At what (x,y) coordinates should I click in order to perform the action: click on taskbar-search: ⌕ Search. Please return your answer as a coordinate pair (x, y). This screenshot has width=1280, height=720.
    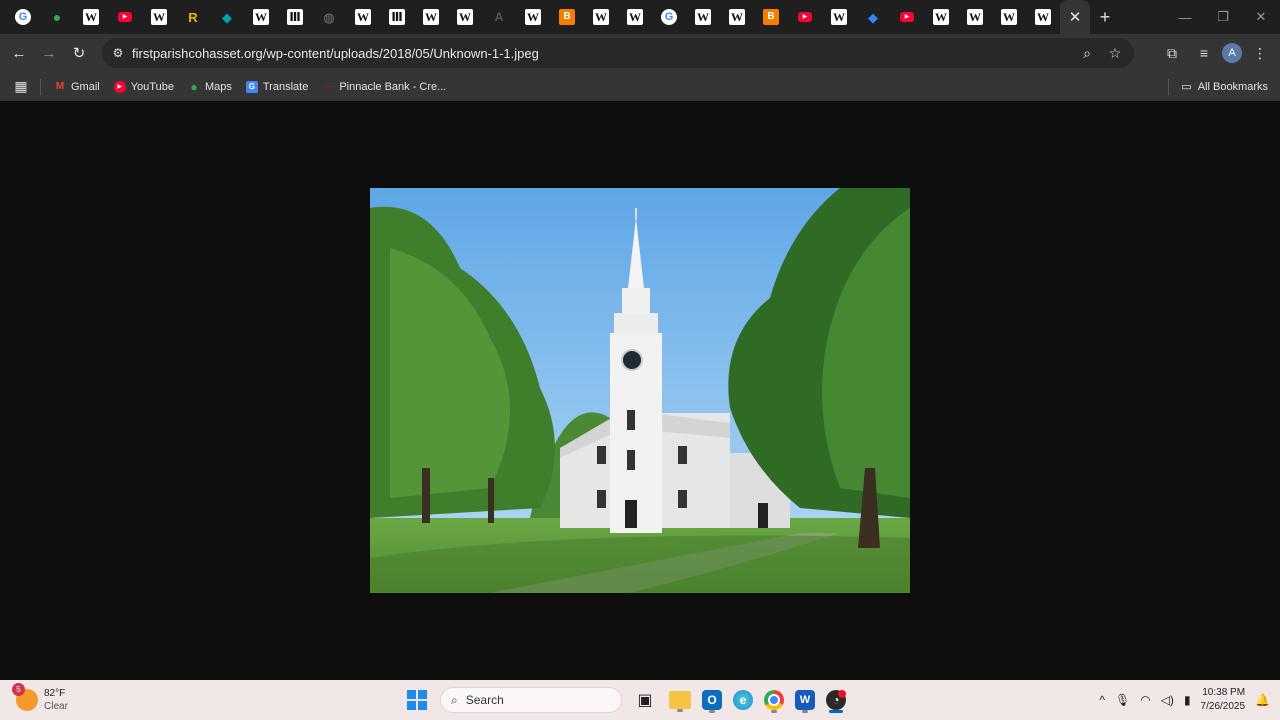
    Looking at the image, I should click on (531, 700).